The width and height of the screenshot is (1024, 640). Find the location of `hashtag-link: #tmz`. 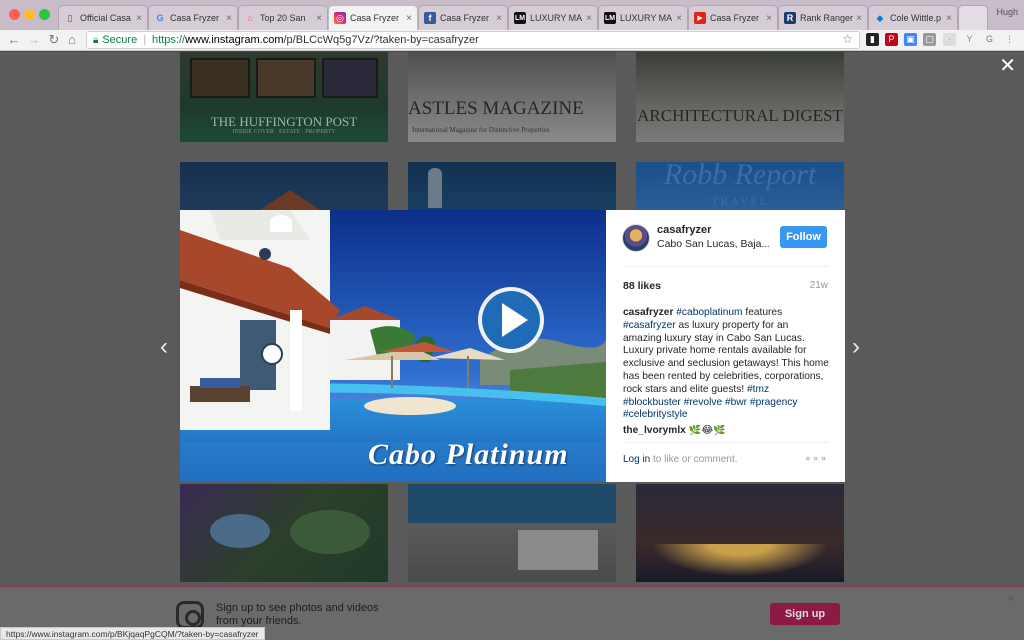

hashtag-link: #tmz is located at coordinates (758, 389).